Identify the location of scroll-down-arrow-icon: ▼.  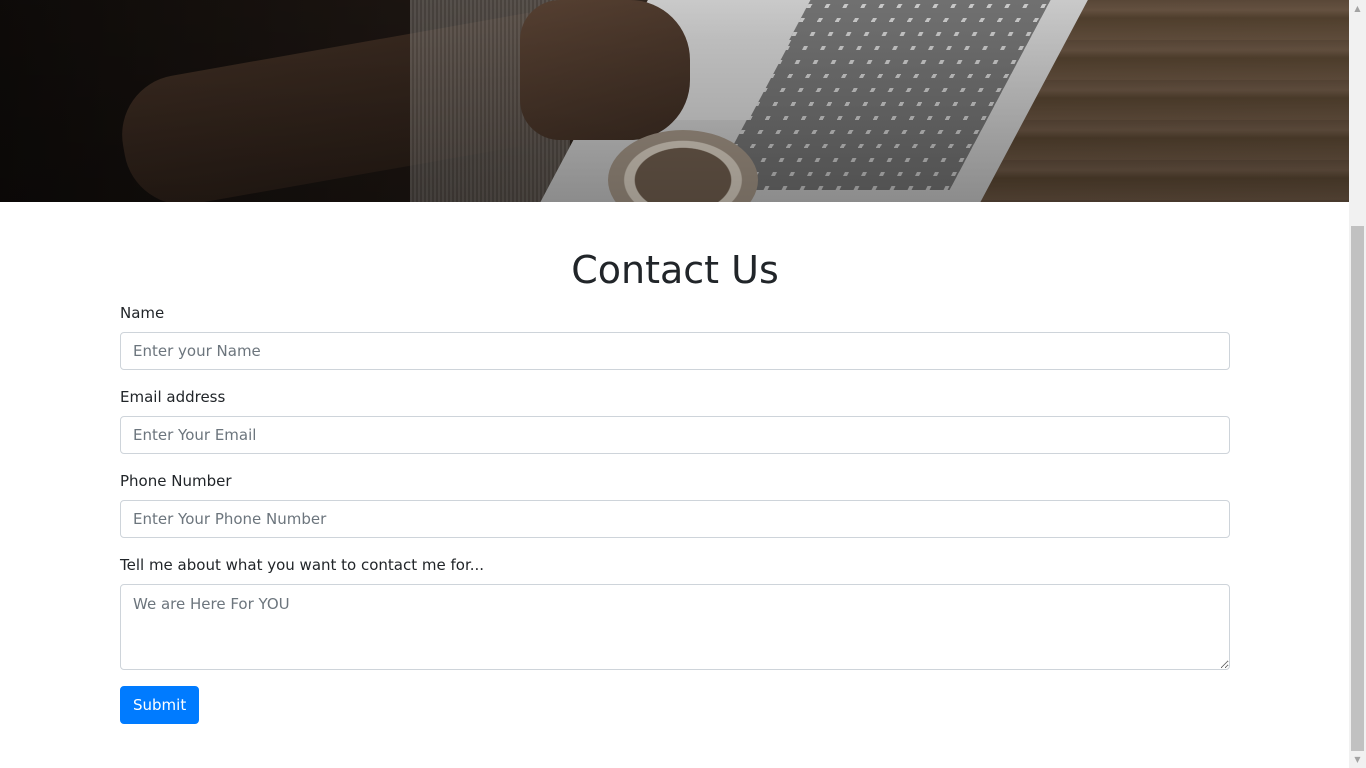
(1357, 759).